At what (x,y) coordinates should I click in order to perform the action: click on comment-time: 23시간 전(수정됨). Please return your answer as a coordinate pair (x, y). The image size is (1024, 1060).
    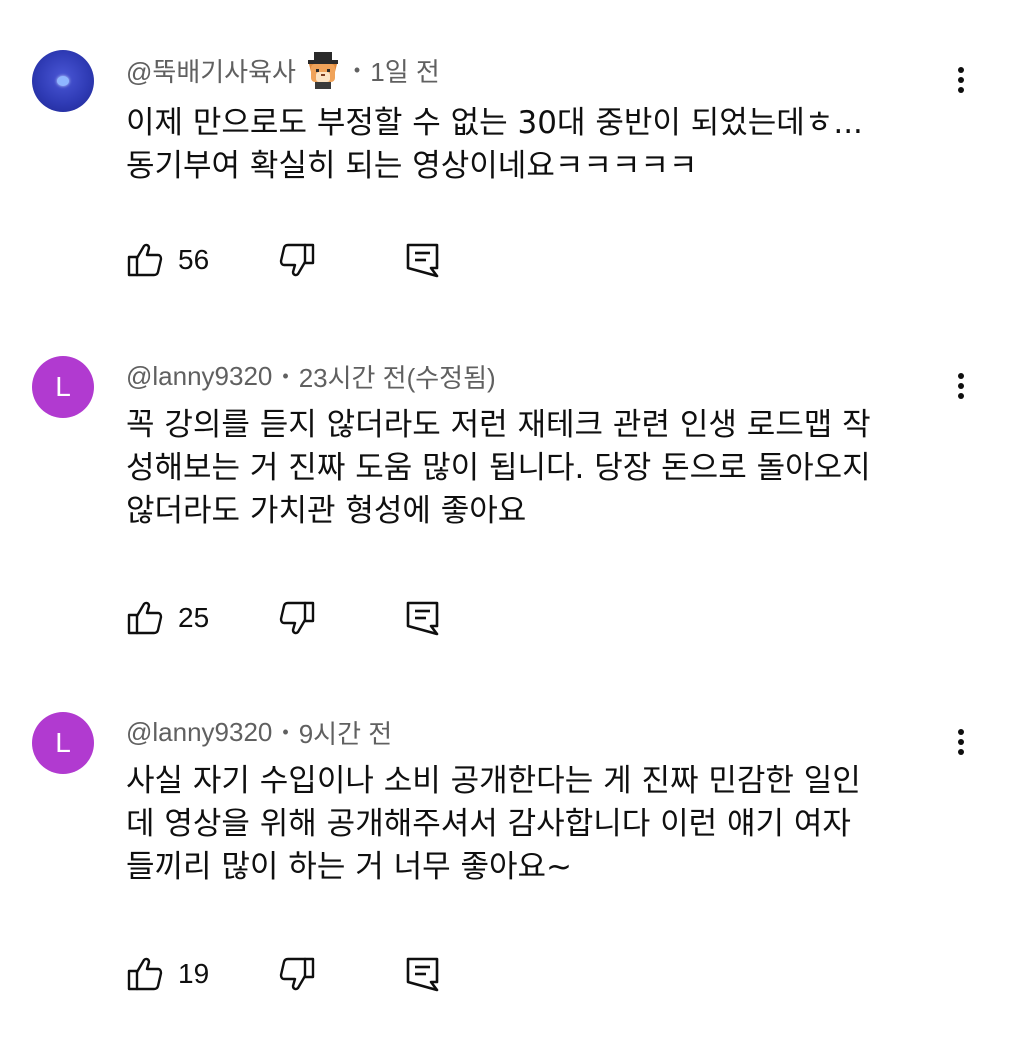
    Looking at the image, I should click on (397, 376).